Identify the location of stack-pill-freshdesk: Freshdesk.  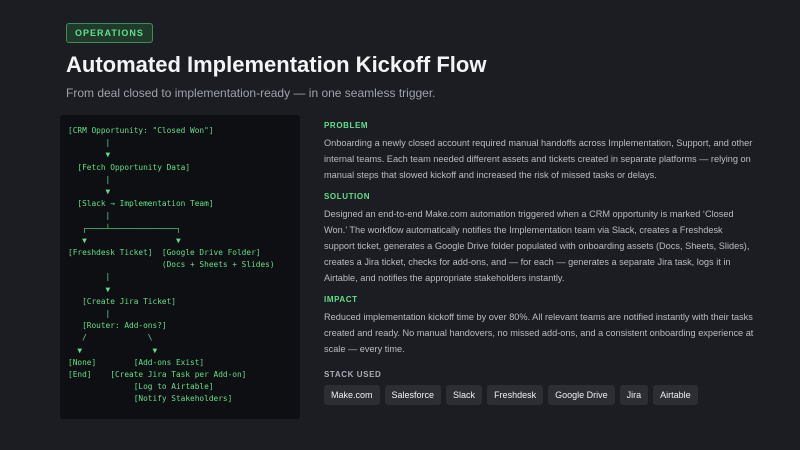
(515, 394).